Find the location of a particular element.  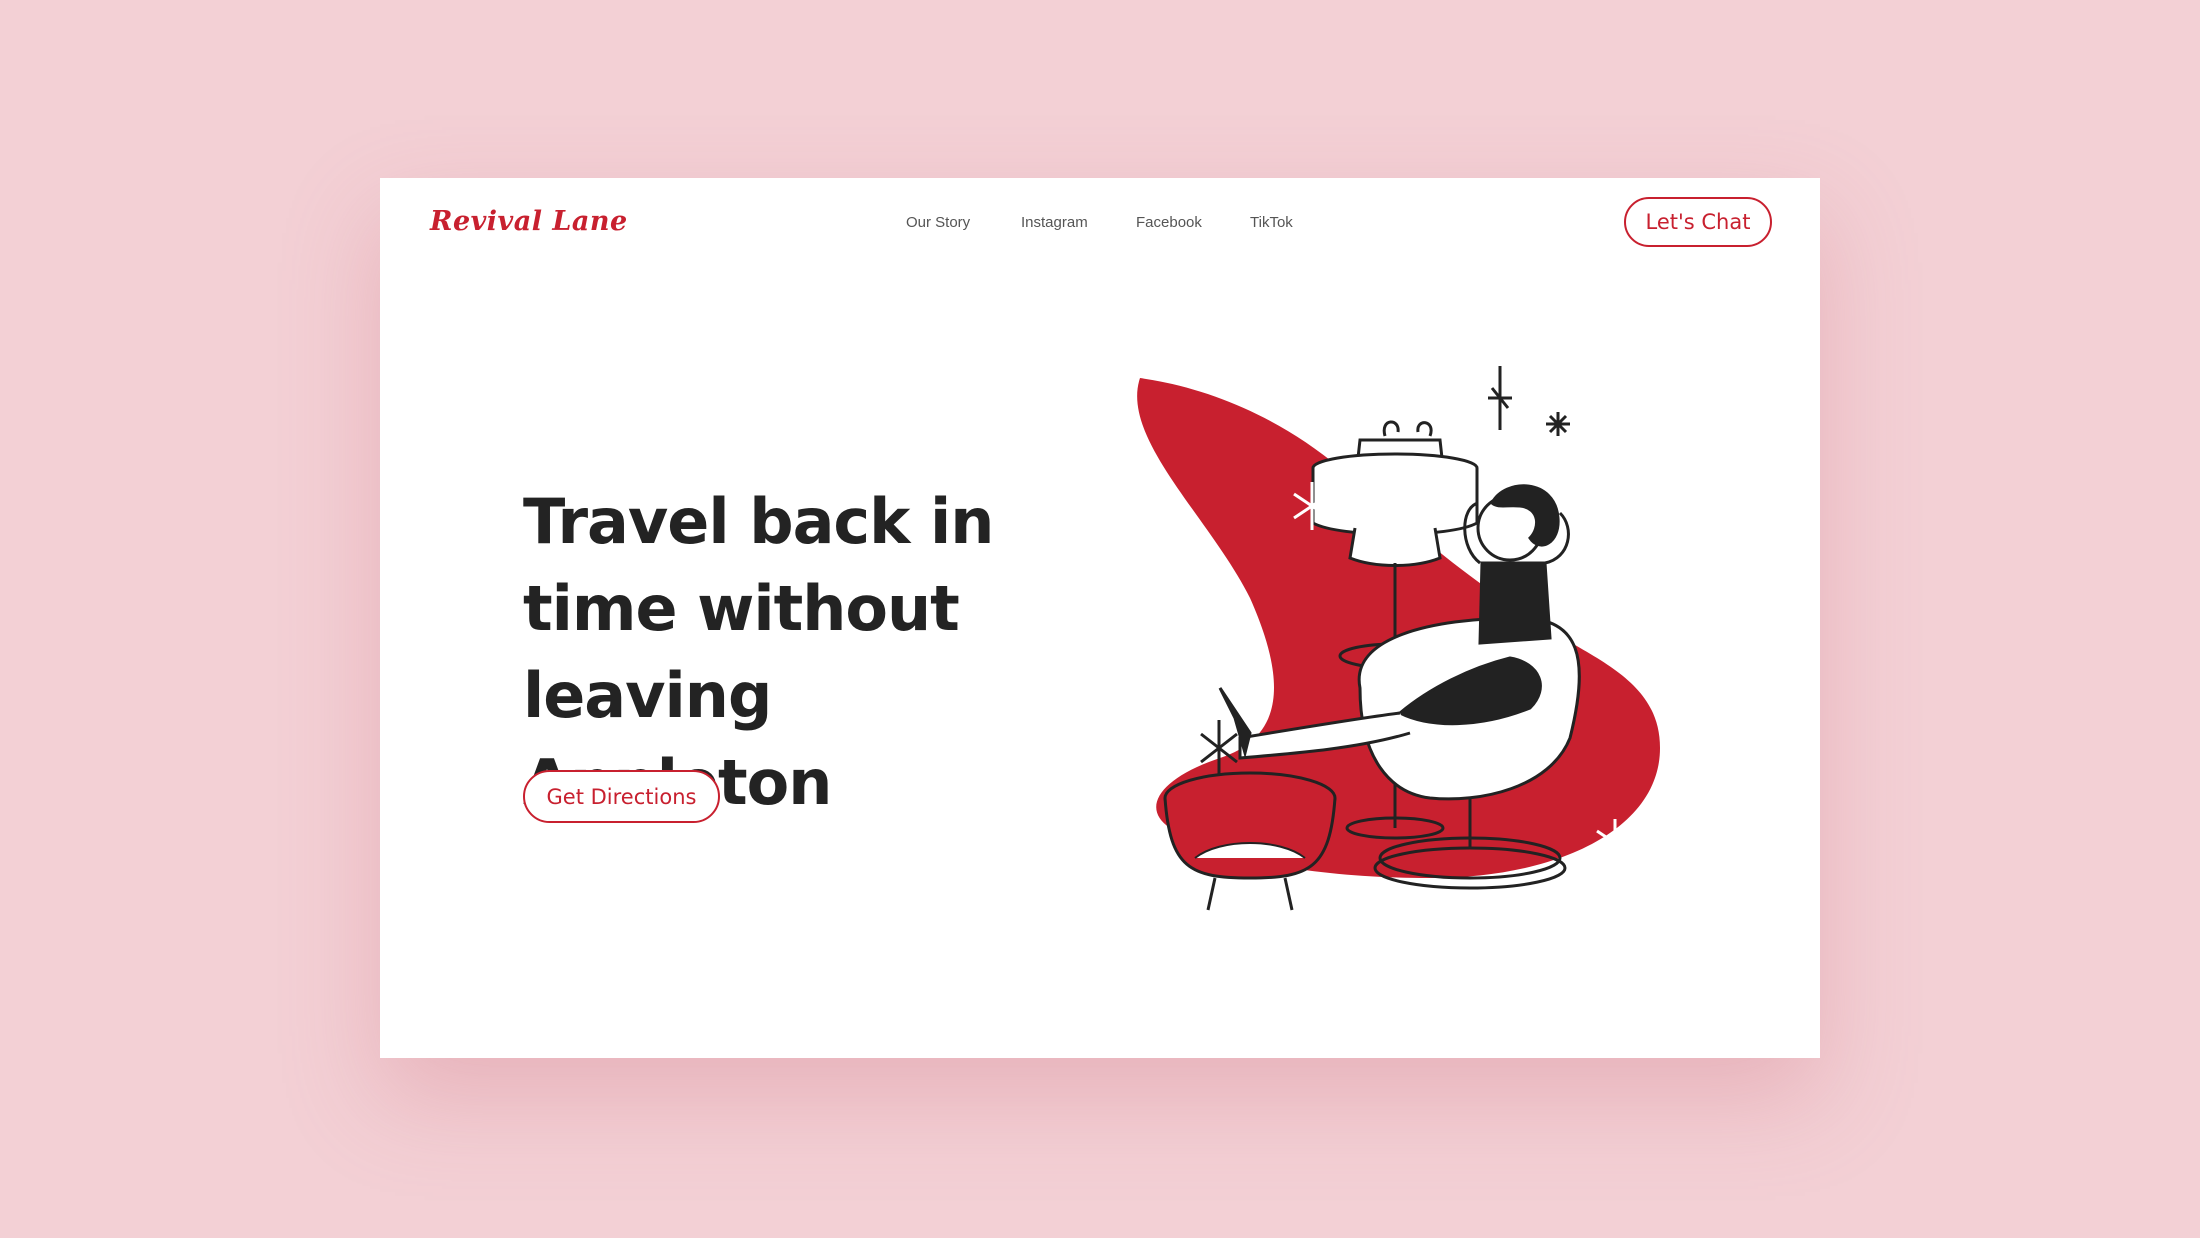

hero-illustration is located at coordinates (1398, 638).